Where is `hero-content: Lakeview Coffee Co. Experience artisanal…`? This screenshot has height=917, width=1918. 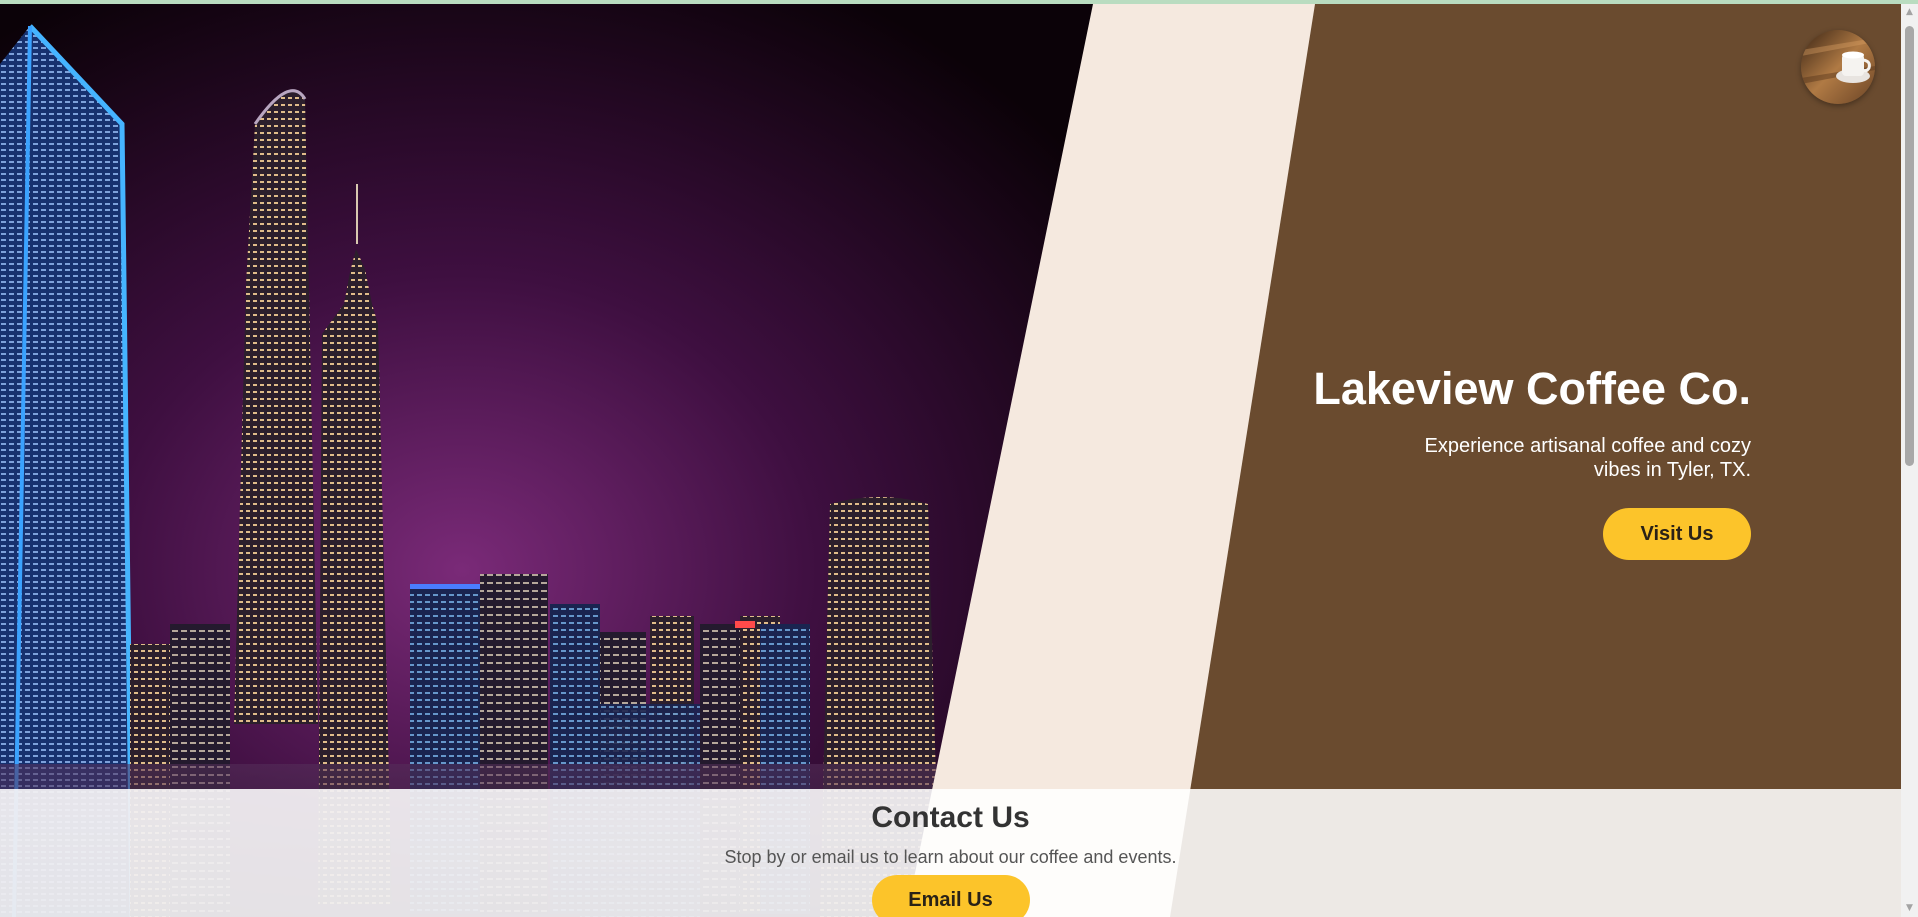 hero-content: Lakeview Coffee Co. Experience artisanal… is located at coordinates (1491, 460).